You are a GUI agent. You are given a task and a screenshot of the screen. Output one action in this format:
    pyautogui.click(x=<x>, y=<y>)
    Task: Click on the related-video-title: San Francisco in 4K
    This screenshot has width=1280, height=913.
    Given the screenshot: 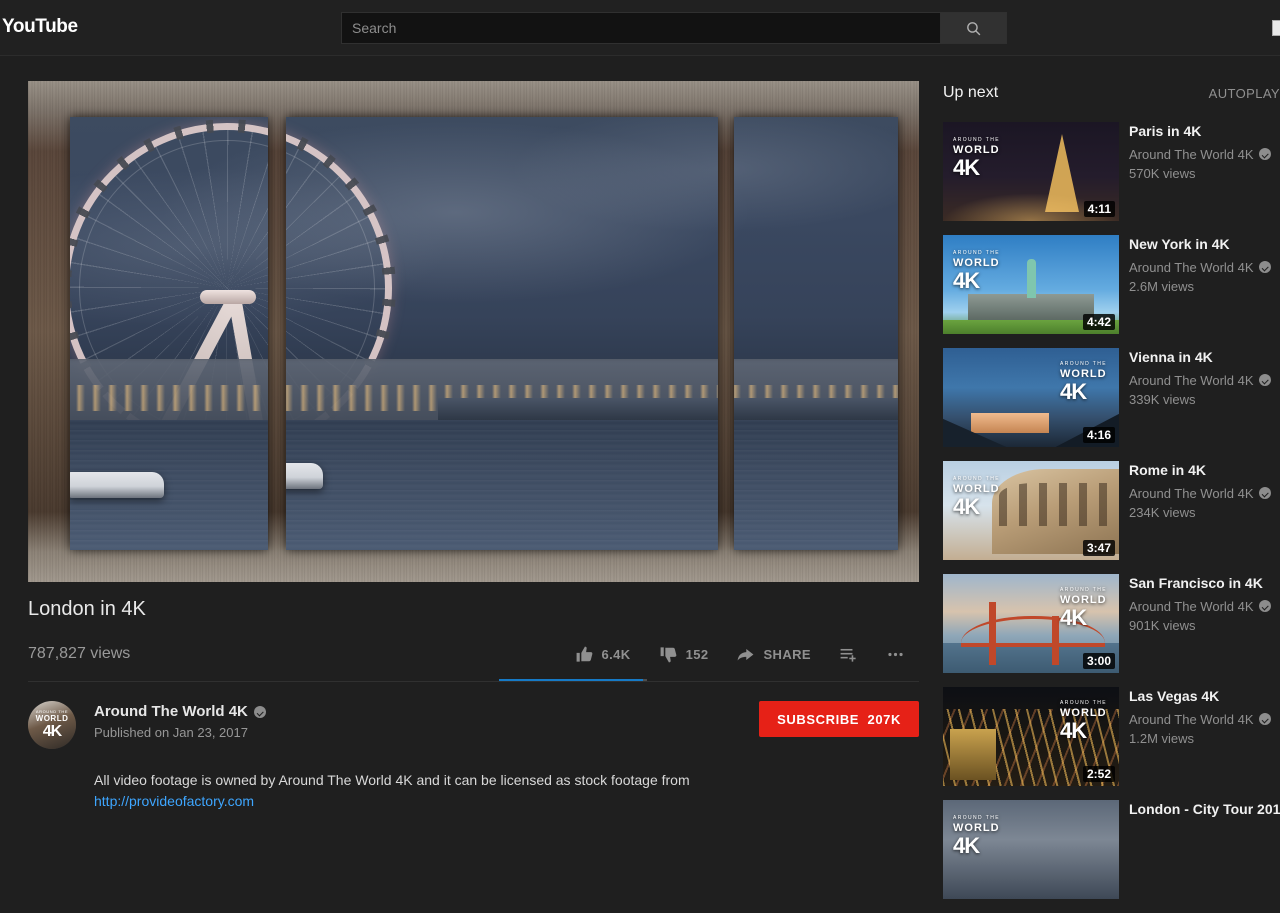 What is the action you would take?
    pyautogui.click(x=1196, y=583)
    